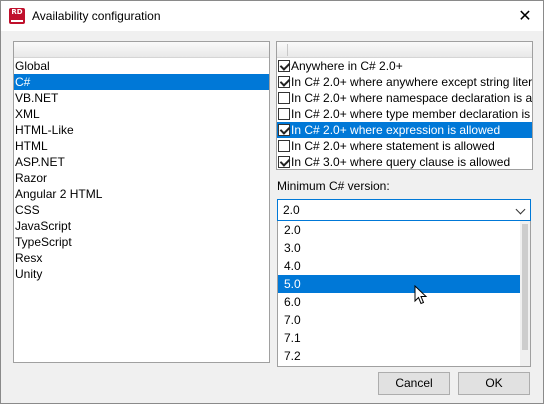 This screenshot has height=404, width=544. I want to click on title-bar: RD Availability configuration ✕, so click(272, 16).